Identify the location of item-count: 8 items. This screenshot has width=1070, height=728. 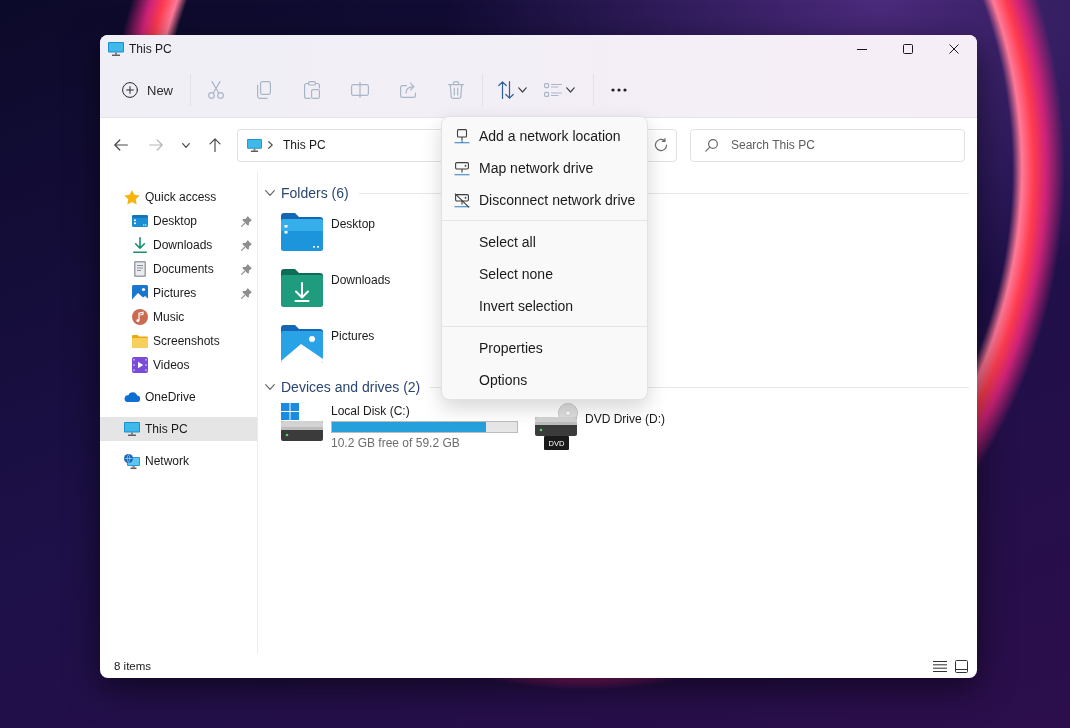
(133, 666).